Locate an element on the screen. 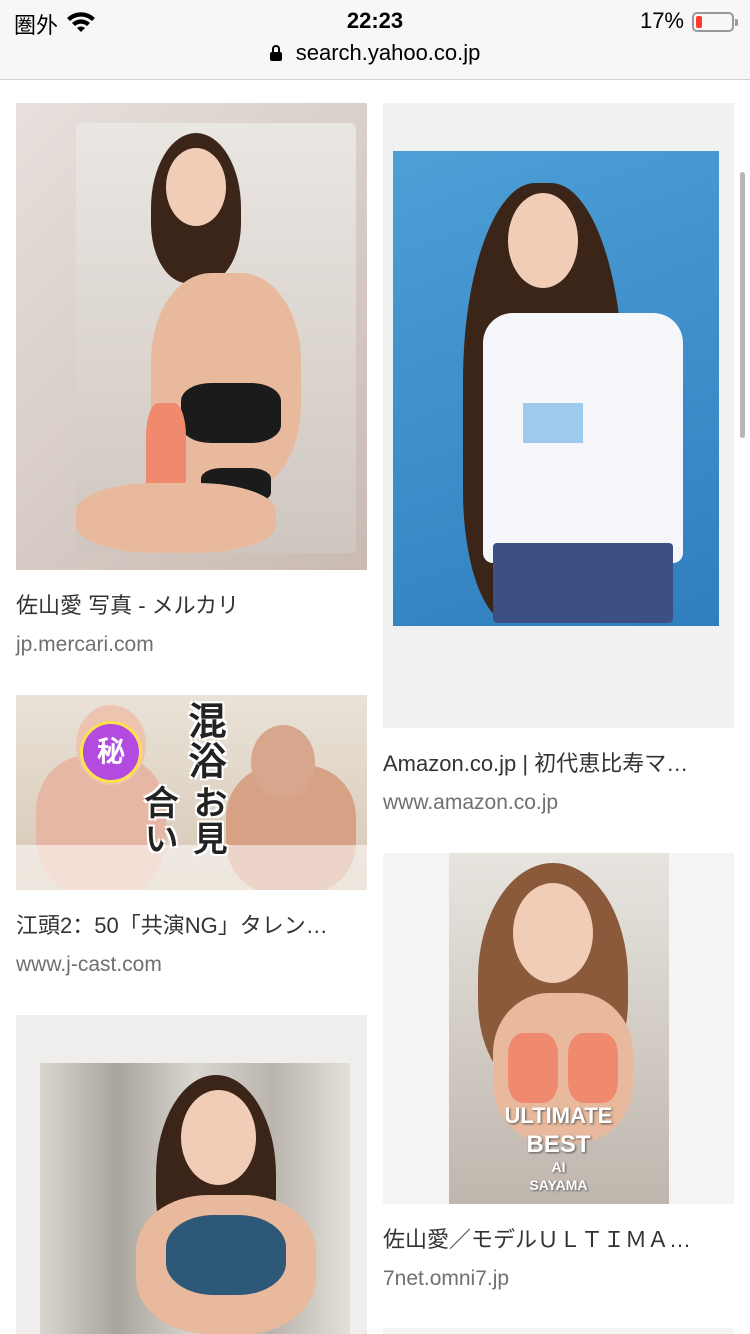 This screenshot has height=1334, width=750. url-bar: search.yahoo.co.jp is located at coordinates (375, 55).